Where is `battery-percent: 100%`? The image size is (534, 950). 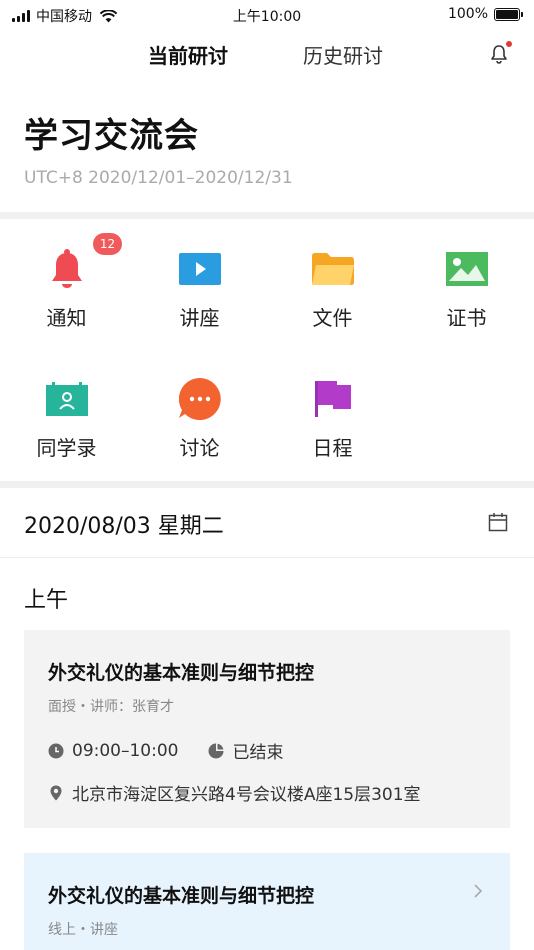 battery-percent: 100% is located at coordinates (467, 14).